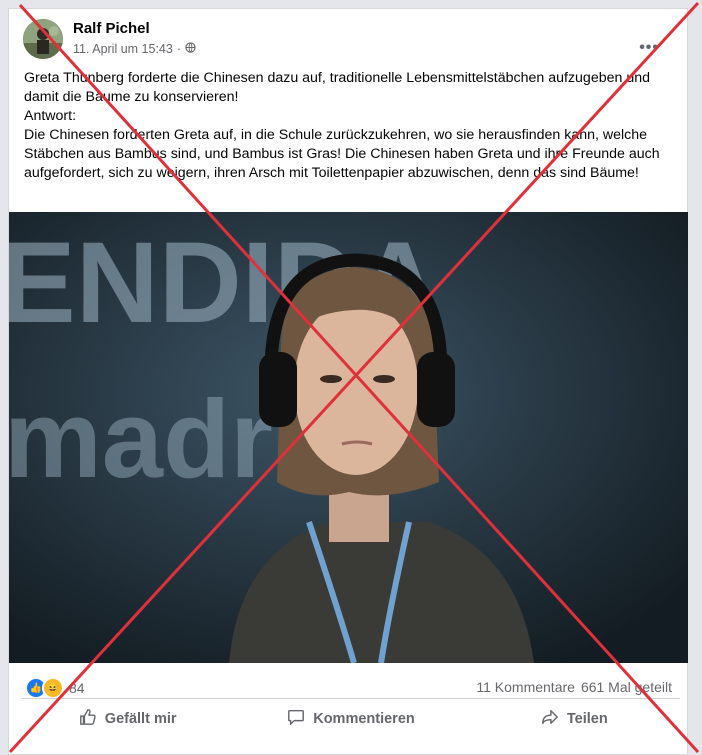 This screenshot has height=755, width=702. I want to click on reactions-summary: 👍 😆 84, so click(55, 688).